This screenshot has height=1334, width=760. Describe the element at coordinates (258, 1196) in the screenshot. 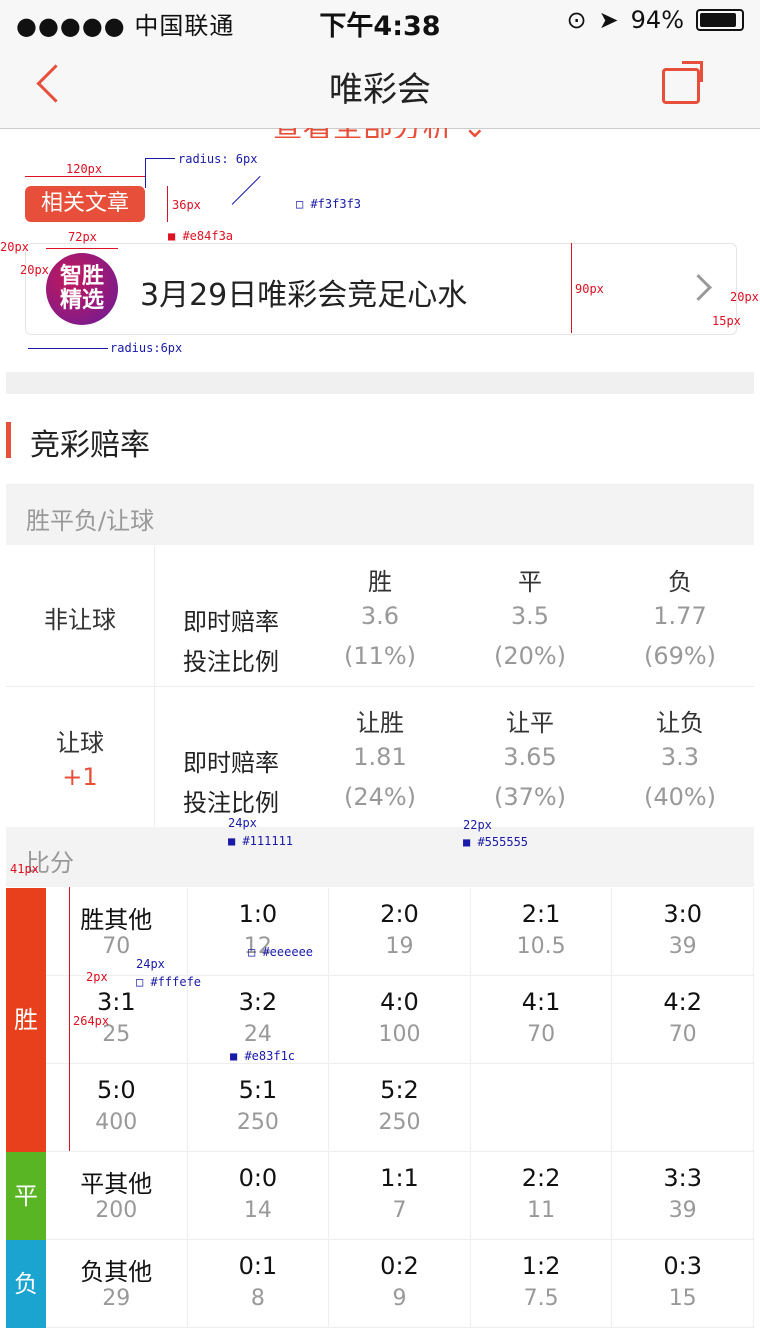

I see `score-cell: 0:0 14` at that location.